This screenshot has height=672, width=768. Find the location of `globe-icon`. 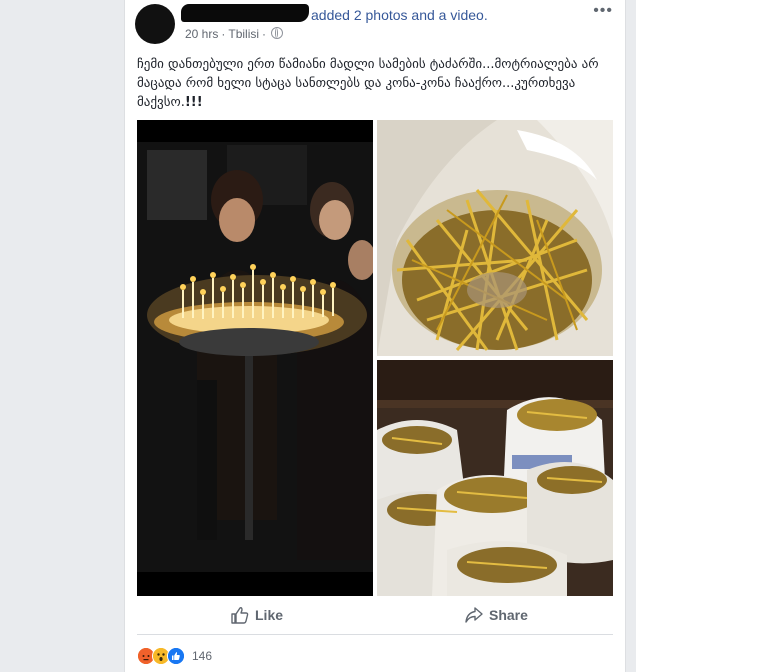

globe-icon is located at coordinates (277, 33).